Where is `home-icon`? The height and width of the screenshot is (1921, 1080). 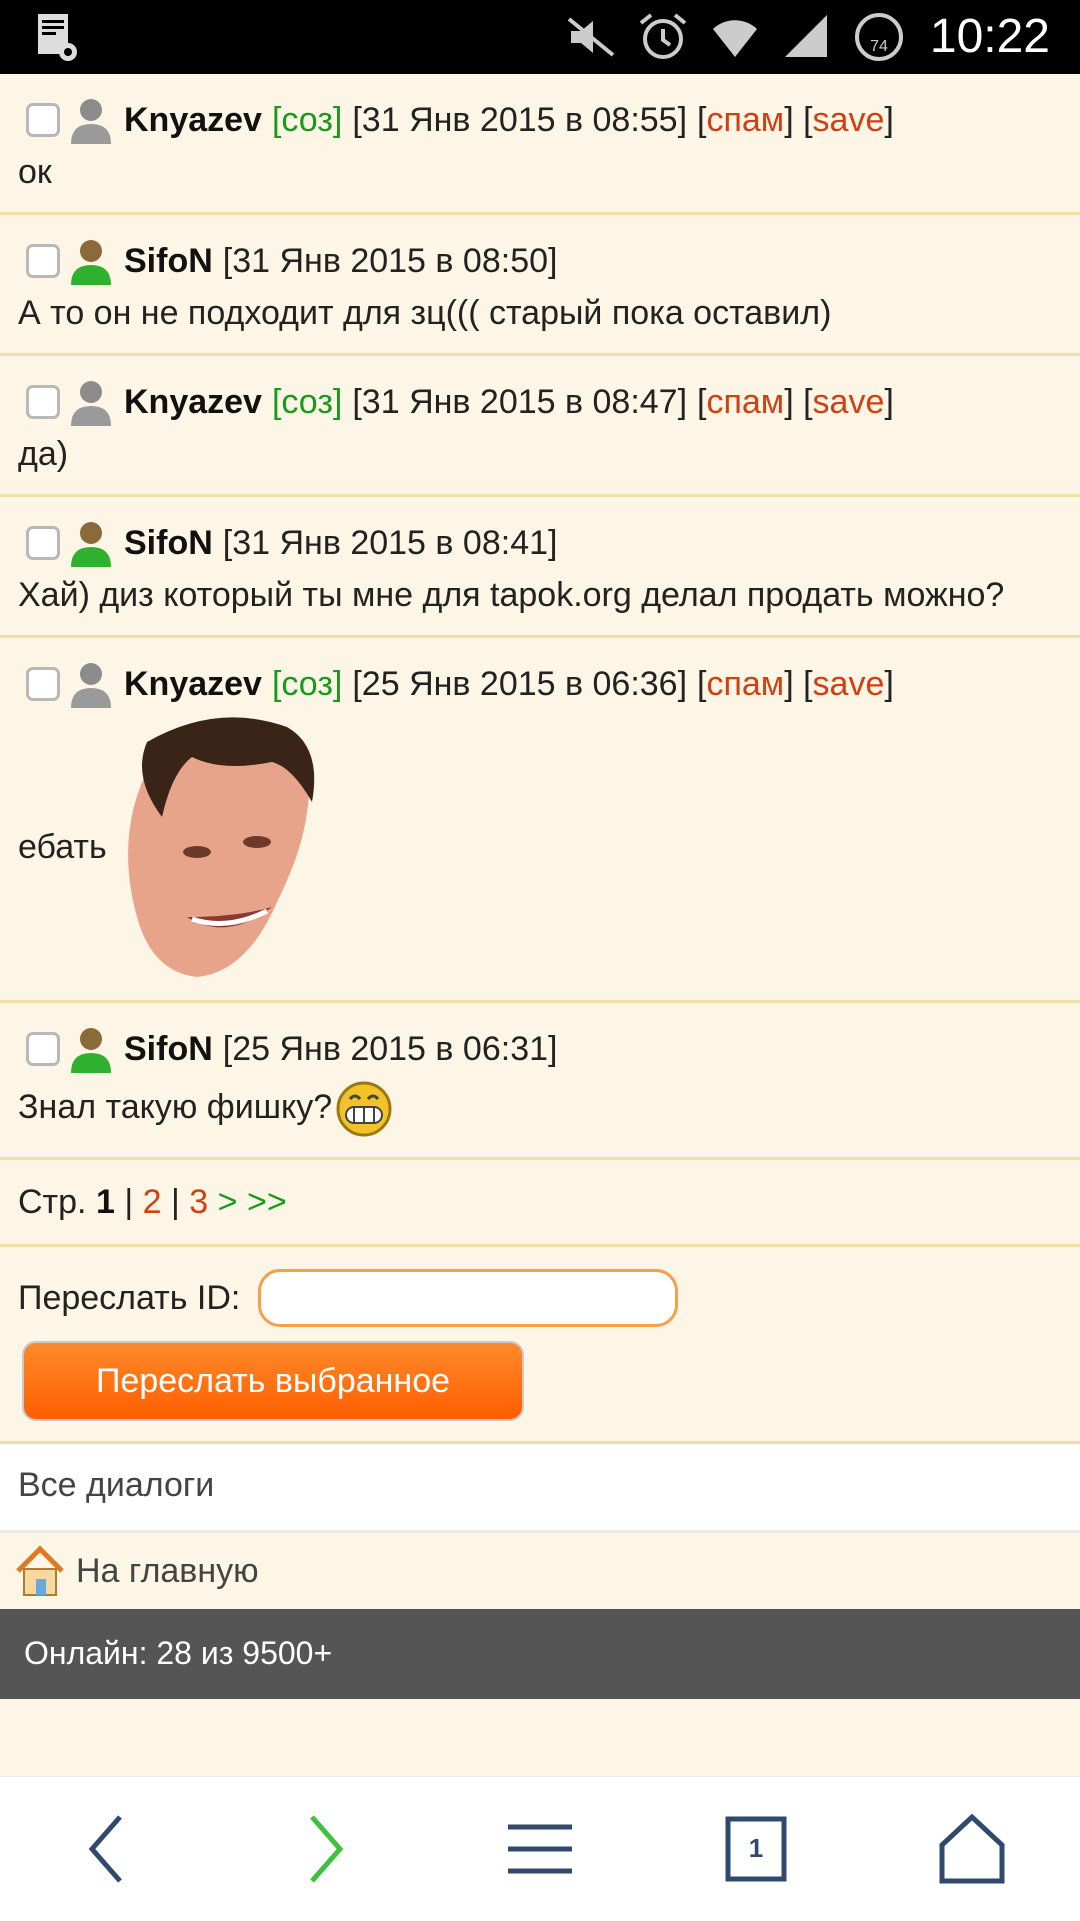 home-icon is located at coordinates (972, 1848).